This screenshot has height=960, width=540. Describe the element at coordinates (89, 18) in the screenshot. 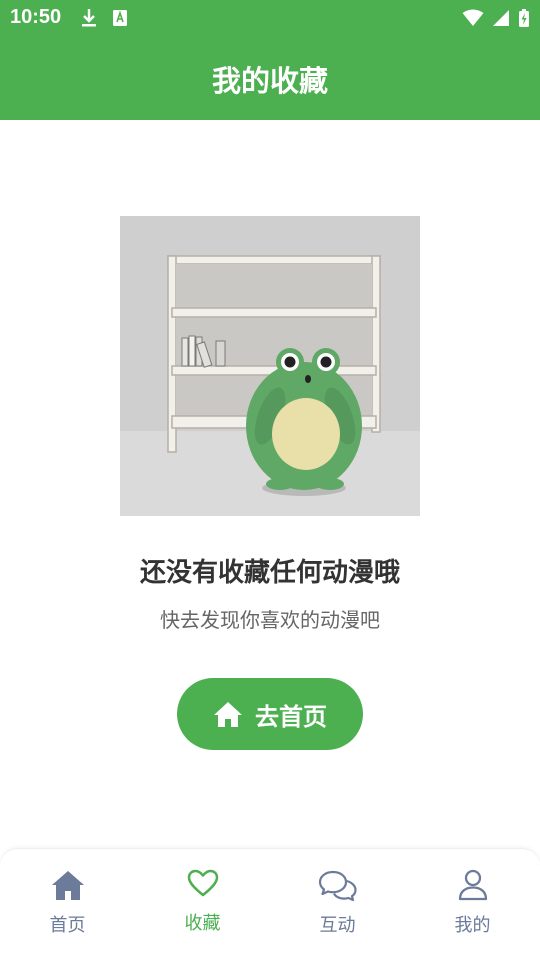

I see `download-icon` at that location.